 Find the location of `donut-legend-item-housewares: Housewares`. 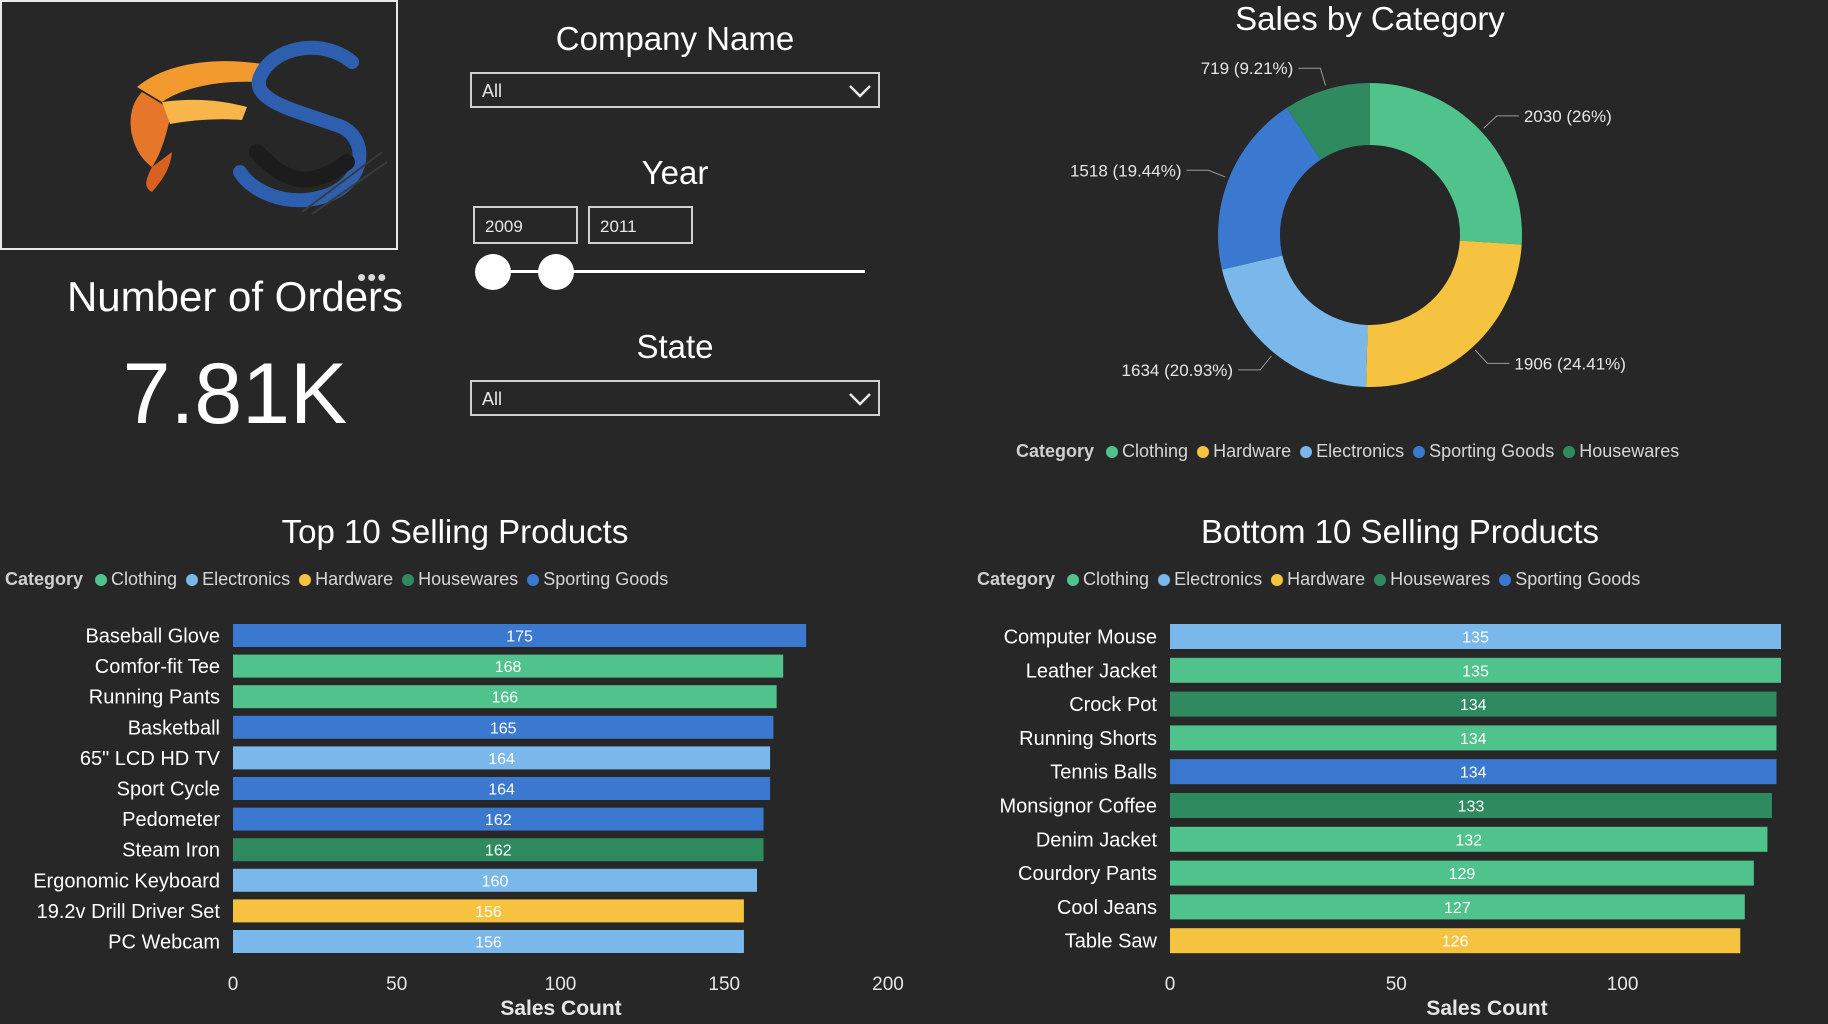

donut-legend-item-housewares: Housewares is located at coordinates (1621, 451).